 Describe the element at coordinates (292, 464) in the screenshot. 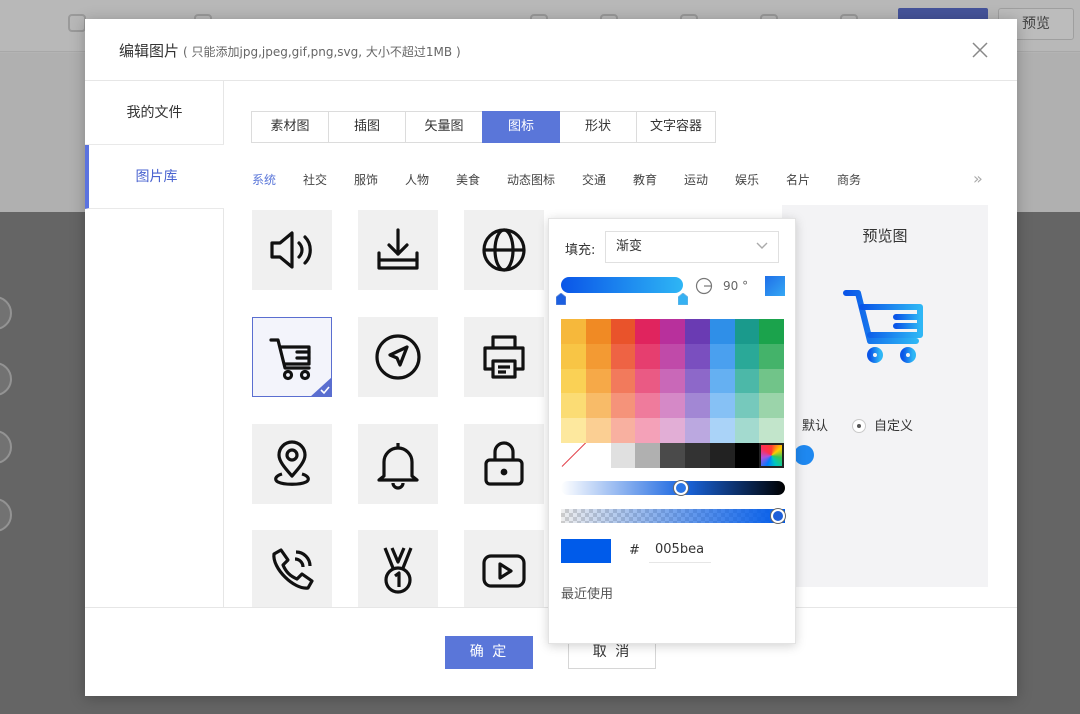

I see `icon-tile-location` at that location.